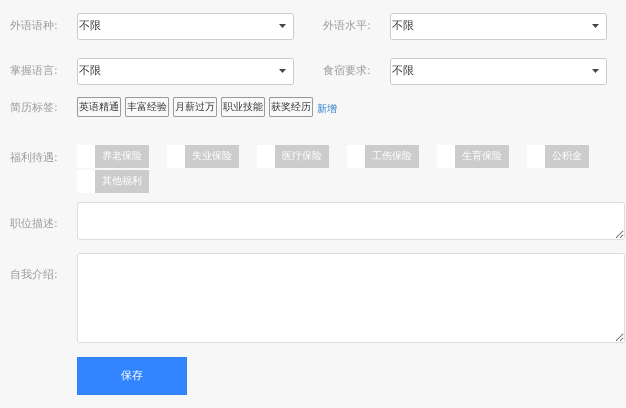 This screenshot has width=626, height=408. Describe the element at coordinates (351, 221) in the screenshot. I see `text-area` at that location.